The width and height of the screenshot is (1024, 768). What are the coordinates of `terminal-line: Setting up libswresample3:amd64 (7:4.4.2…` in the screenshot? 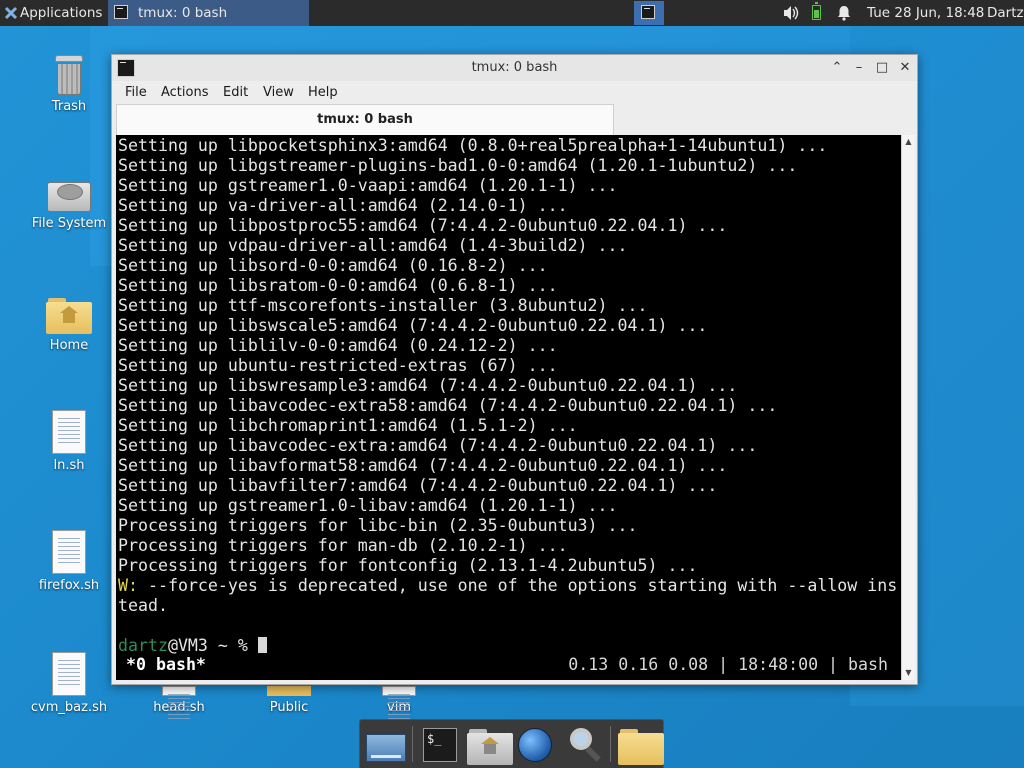 It's located at (428, 385).